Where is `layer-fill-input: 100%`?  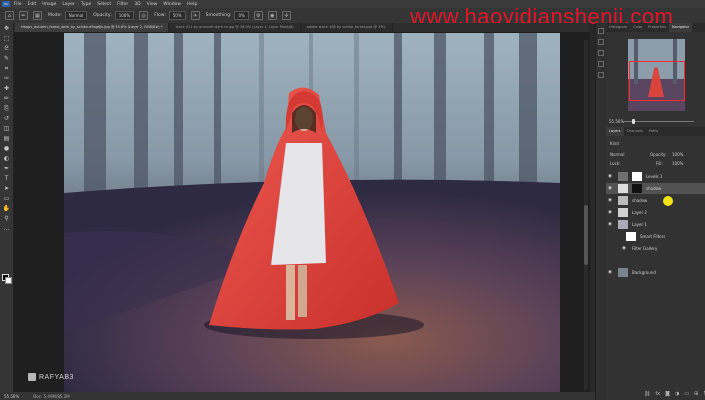 layer-fill-input: 100% is located at coordinates (677, 163).